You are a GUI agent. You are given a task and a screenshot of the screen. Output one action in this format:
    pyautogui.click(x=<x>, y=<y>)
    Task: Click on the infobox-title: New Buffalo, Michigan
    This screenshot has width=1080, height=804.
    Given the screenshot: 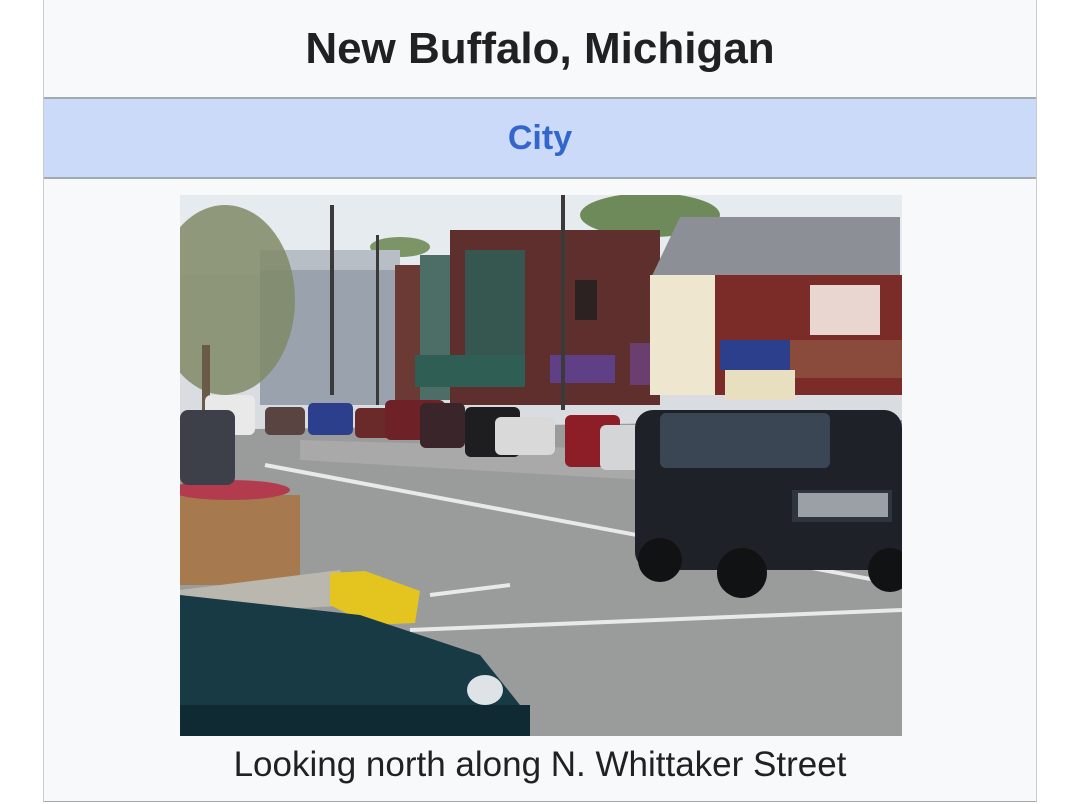 What is the action you would take?
    pyautogui.click(x=540, y=49)
    